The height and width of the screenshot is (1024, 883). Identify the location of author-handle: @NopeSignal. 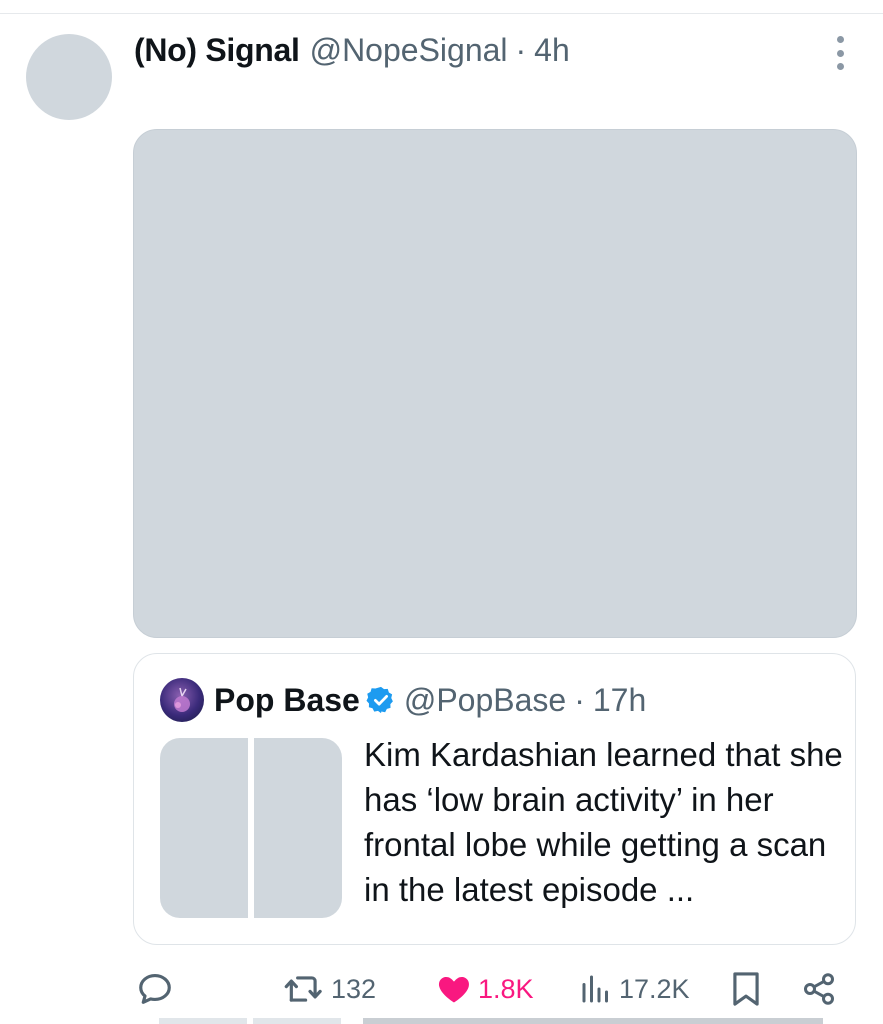
(409, 50).